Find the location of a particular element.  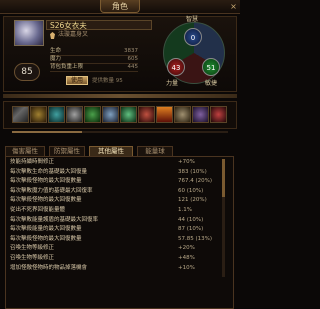

row-value: 383 (10%) is located at coordinates (192, 171).